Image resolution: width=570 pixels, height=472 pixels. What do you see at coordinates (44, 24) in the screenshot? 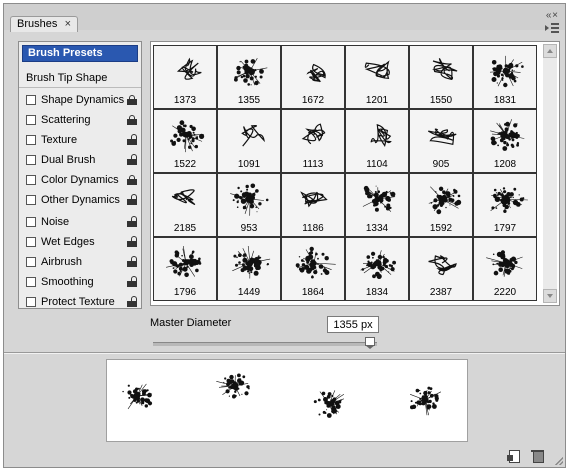
I see `tab-brushes: Brushes ×` at bounding box center [44, 24].